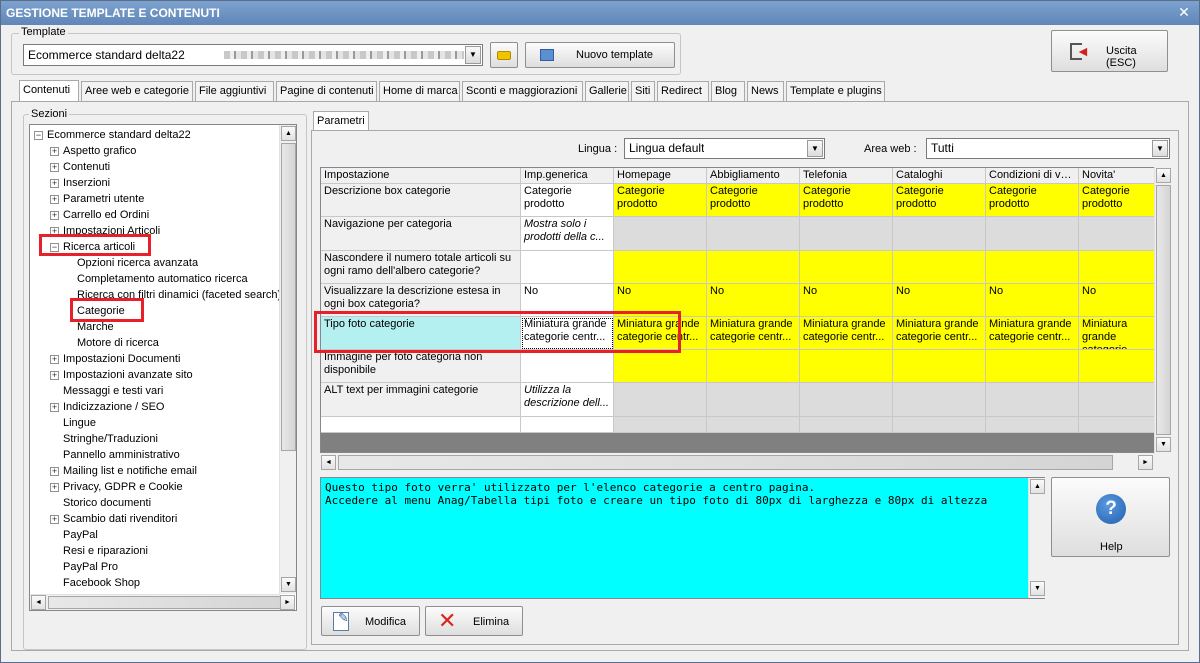  I want to click on tree-item: + Contenuti, so click(155, 167).